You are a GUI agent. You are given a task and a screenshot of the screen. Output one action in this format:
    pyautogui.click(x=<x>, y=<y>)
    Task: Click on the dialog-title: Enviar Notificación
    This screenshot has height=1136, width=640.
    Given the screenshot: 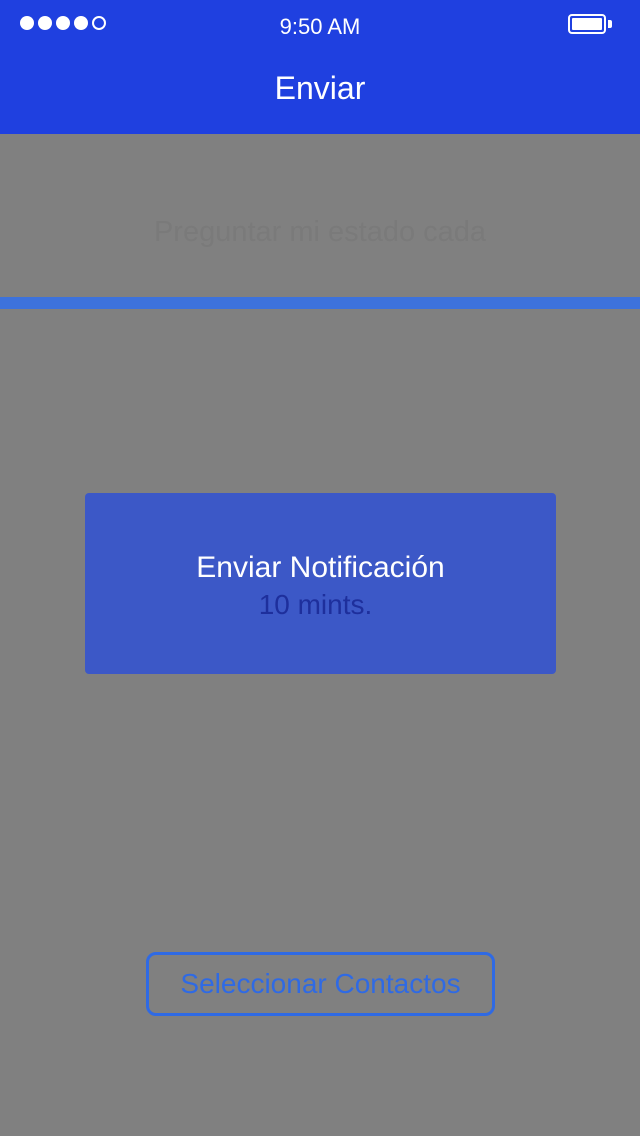 What is the action you would take?
    pyautogui.click(x=320, y=567)
    